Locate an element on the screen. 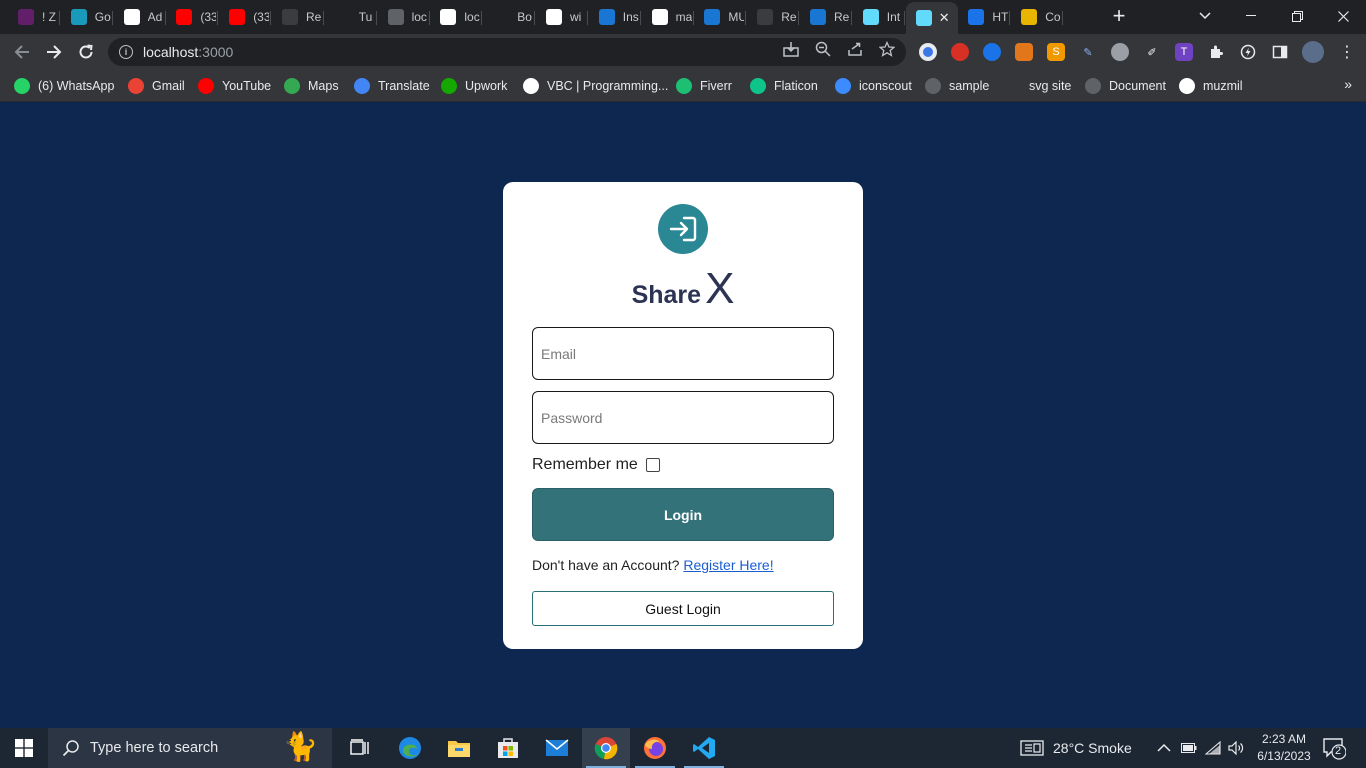  bookmark-item: Translate is located at coordinates (392, 86).